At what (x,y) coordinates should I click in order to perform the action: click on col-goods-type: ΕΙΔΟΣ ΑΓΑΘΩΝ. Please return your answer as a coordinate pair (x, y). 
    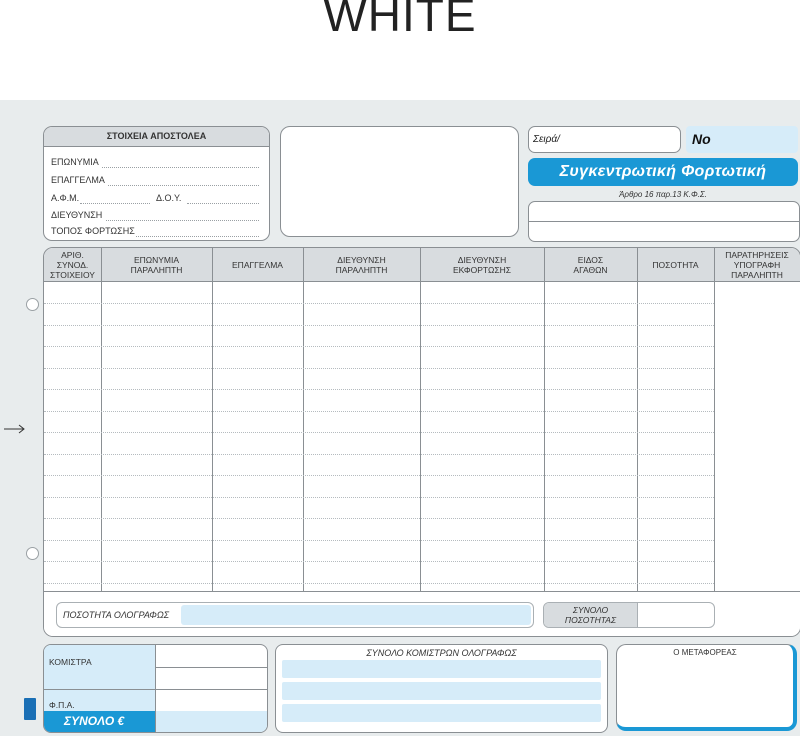
    Looking at the image, I should click on (590, 264).